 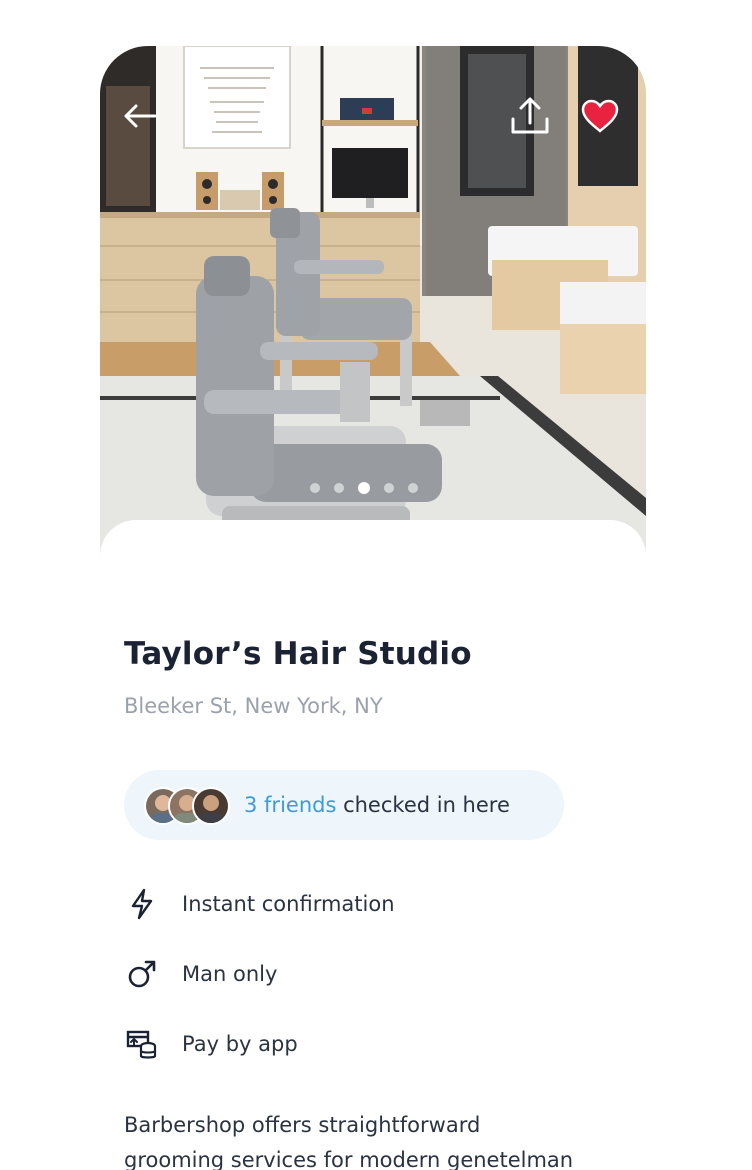 I want to click on feature-label: Man only, so click(x=230, y=974).